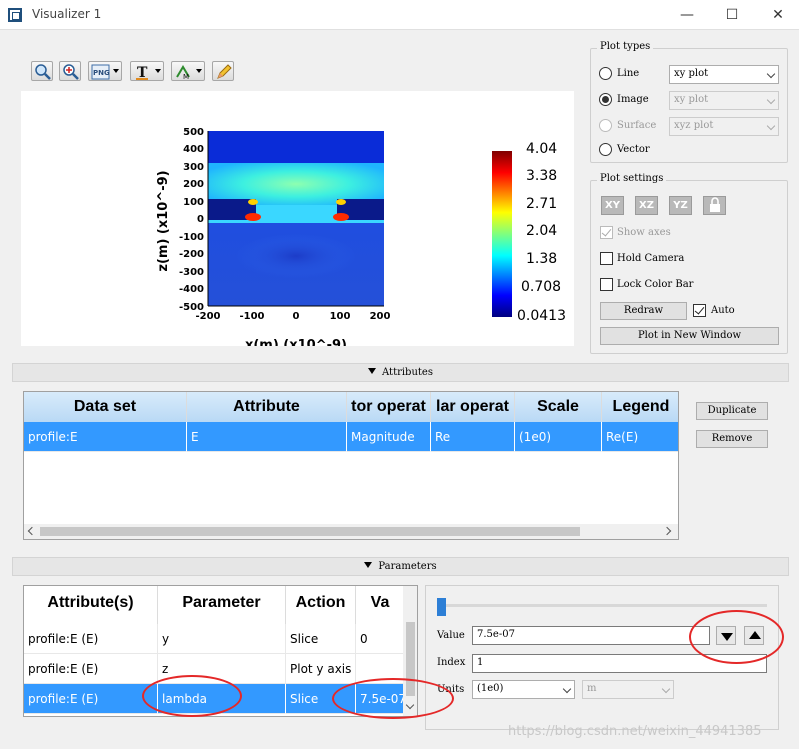 This screenshot has width=799, height=749. I want to click on radio-vector-label: Vector, so click(633, 149).